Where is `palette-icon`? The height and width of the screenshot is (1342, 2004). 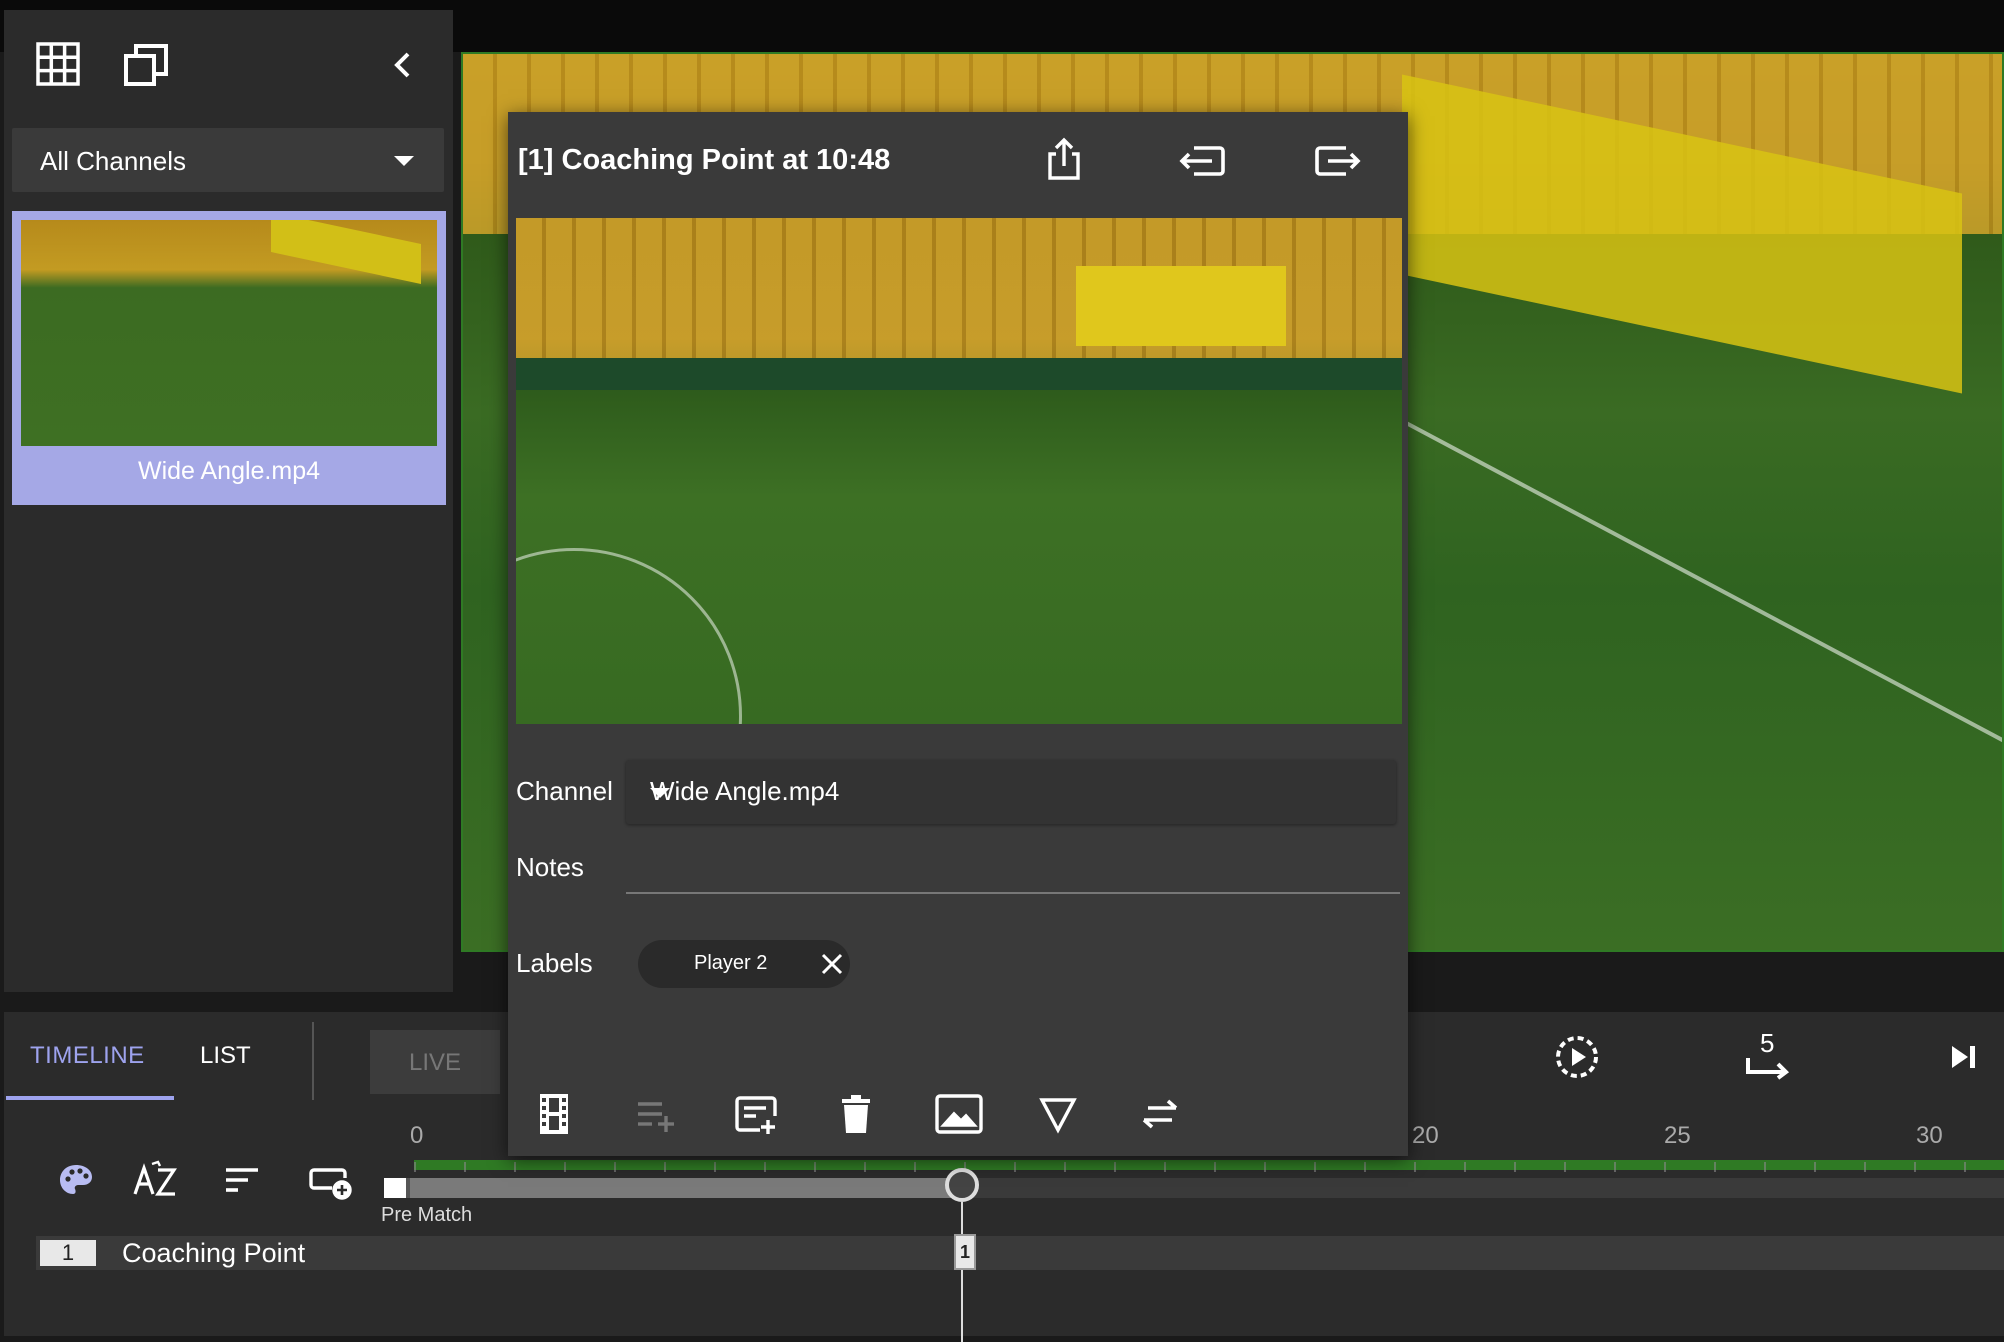
palette-icon is located at coordinates (76, 1180).